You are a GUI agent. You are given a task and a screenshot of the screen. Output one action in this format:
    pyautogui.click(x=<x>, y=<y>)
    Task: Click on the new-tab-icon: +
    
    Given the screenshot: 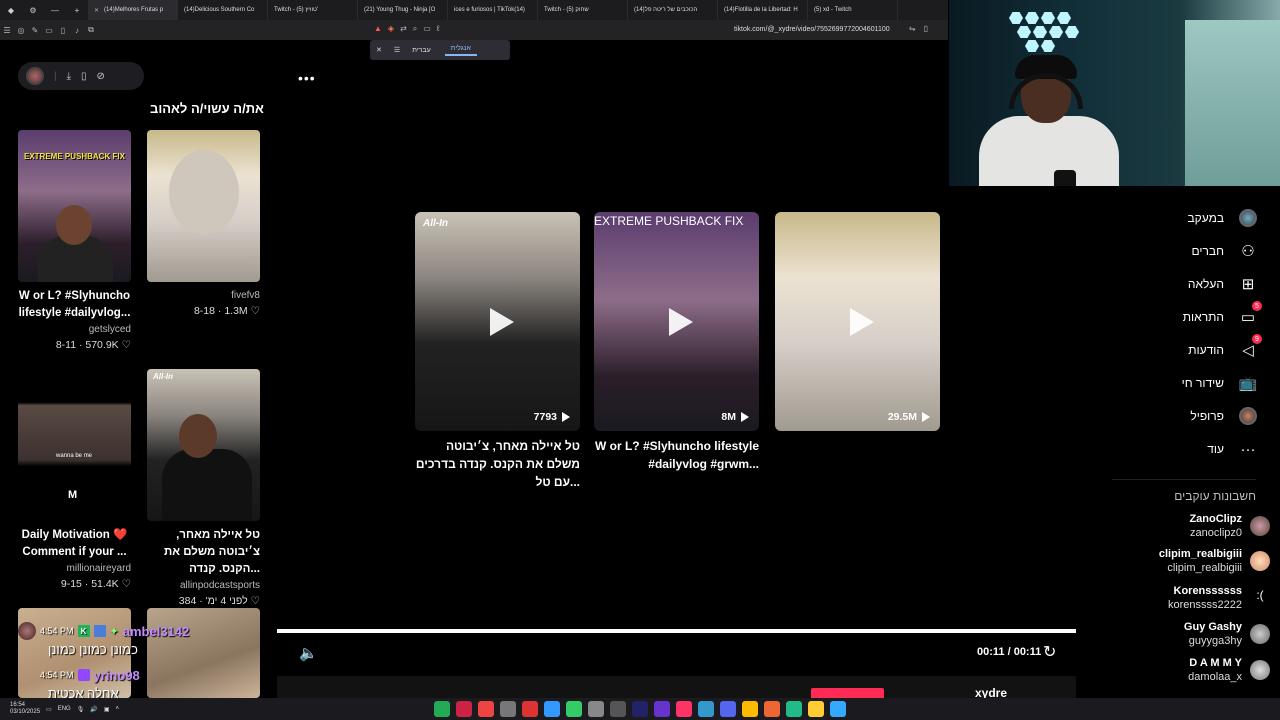 What is the action you would take?
    pyautogui.click(x=77, y=10)
    